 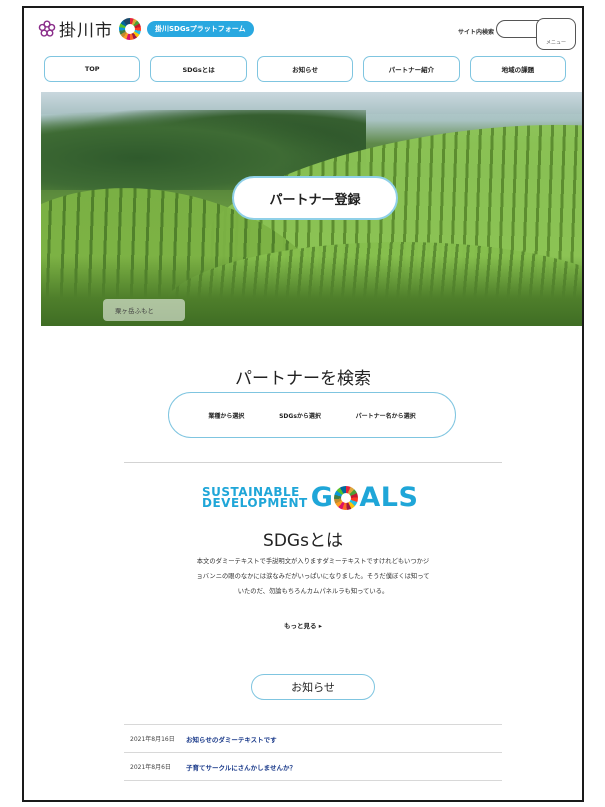 What do you see at coordinates (389, 497) in the screenshot?
I see `goals-logo-als: ALS` at bounding box center [389, 497].